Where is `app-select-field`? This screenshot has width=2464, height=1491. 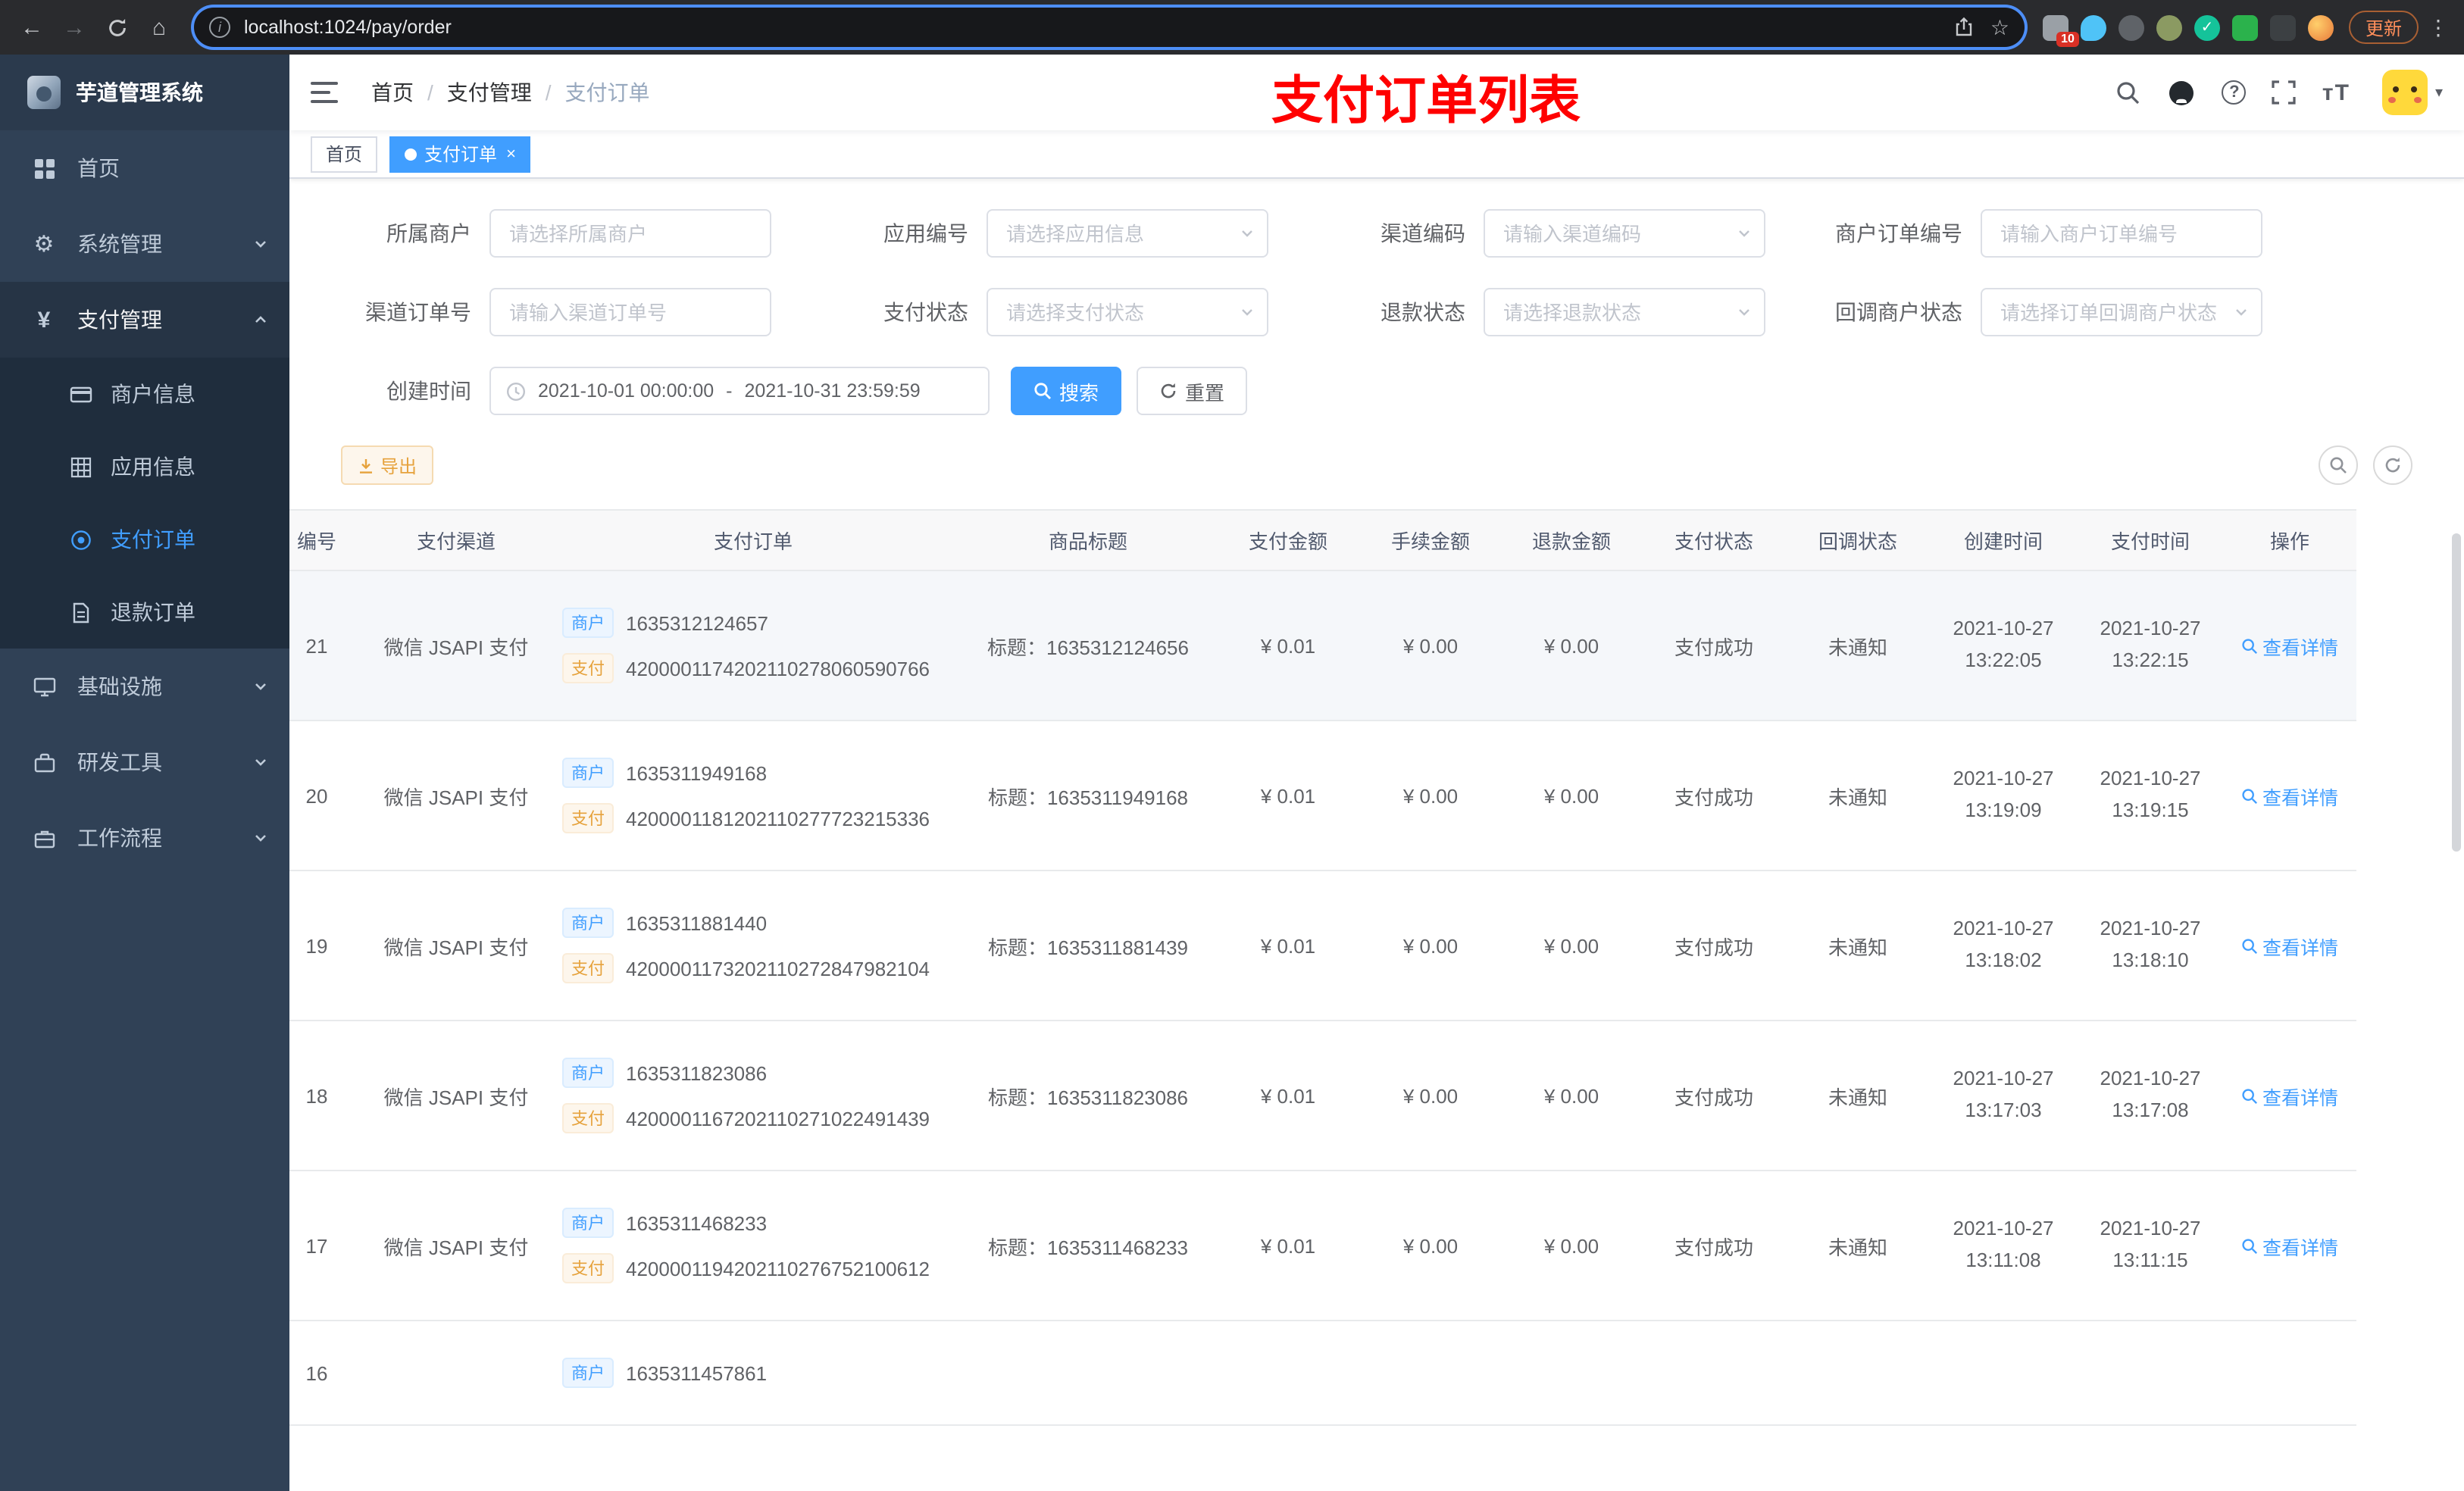 app-select-field is located at coordinates (1127, 233).